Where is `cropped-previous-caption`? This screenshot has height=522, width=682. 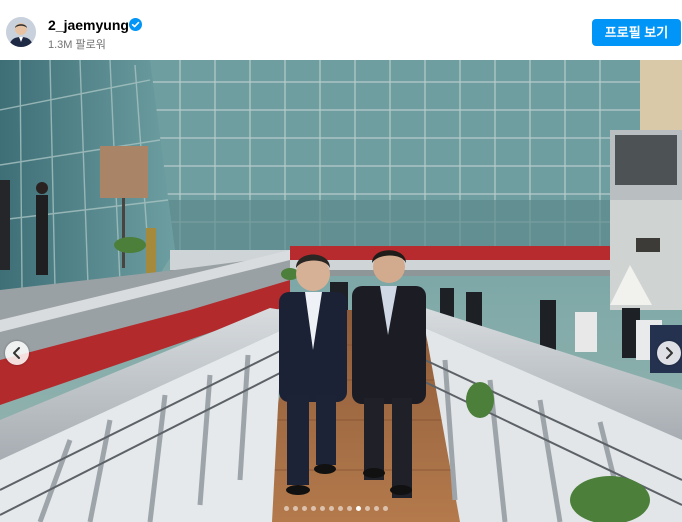
cropped-previous-caption is located at coordinates (341, 4).